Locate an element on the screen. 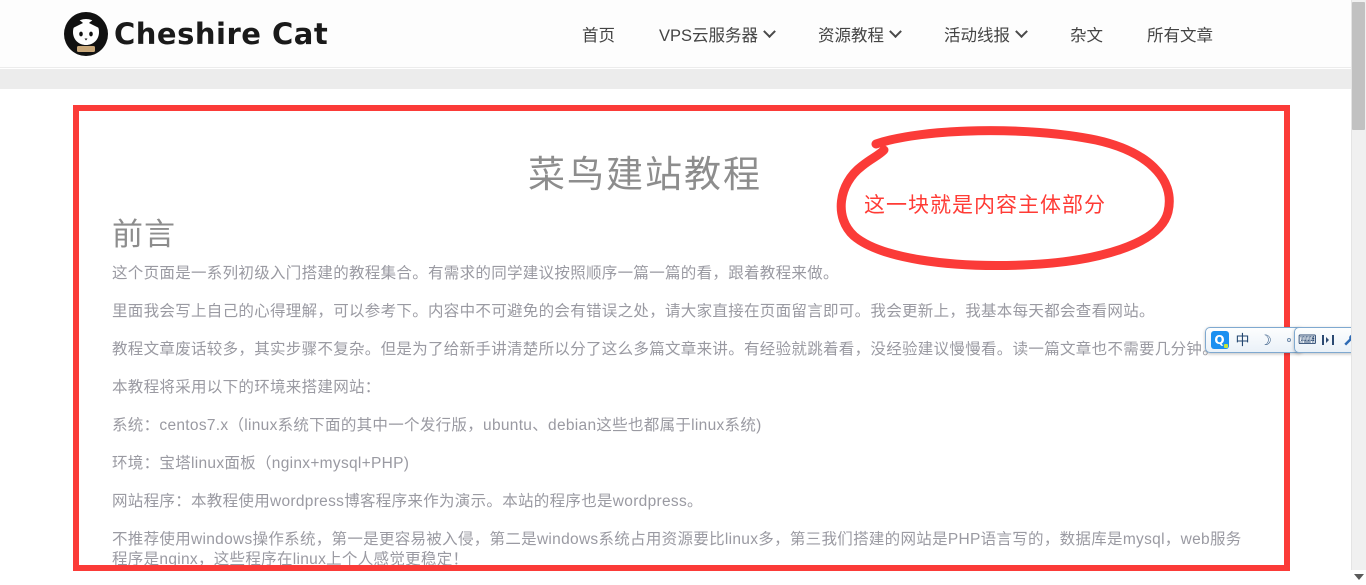  keyboard-icon: ⌨ is located at coordinates (1307, 340).